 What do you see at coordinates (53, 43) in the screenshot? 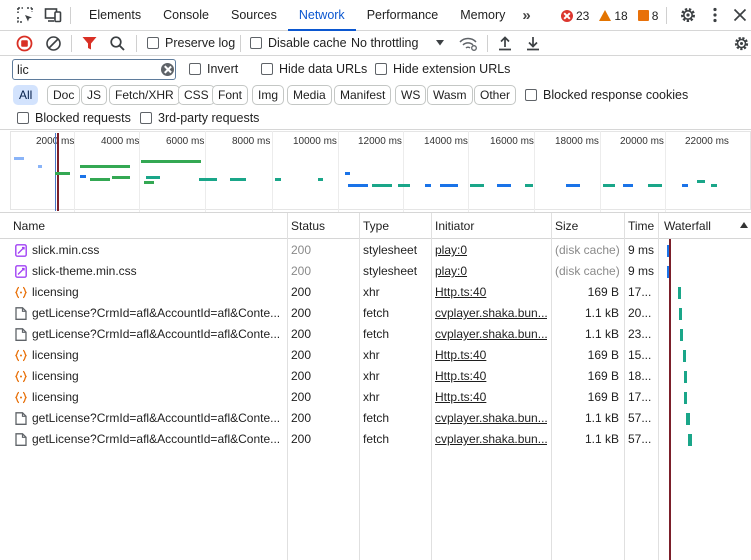
I see `clear-log-icon` at bounding box center [53, 43].